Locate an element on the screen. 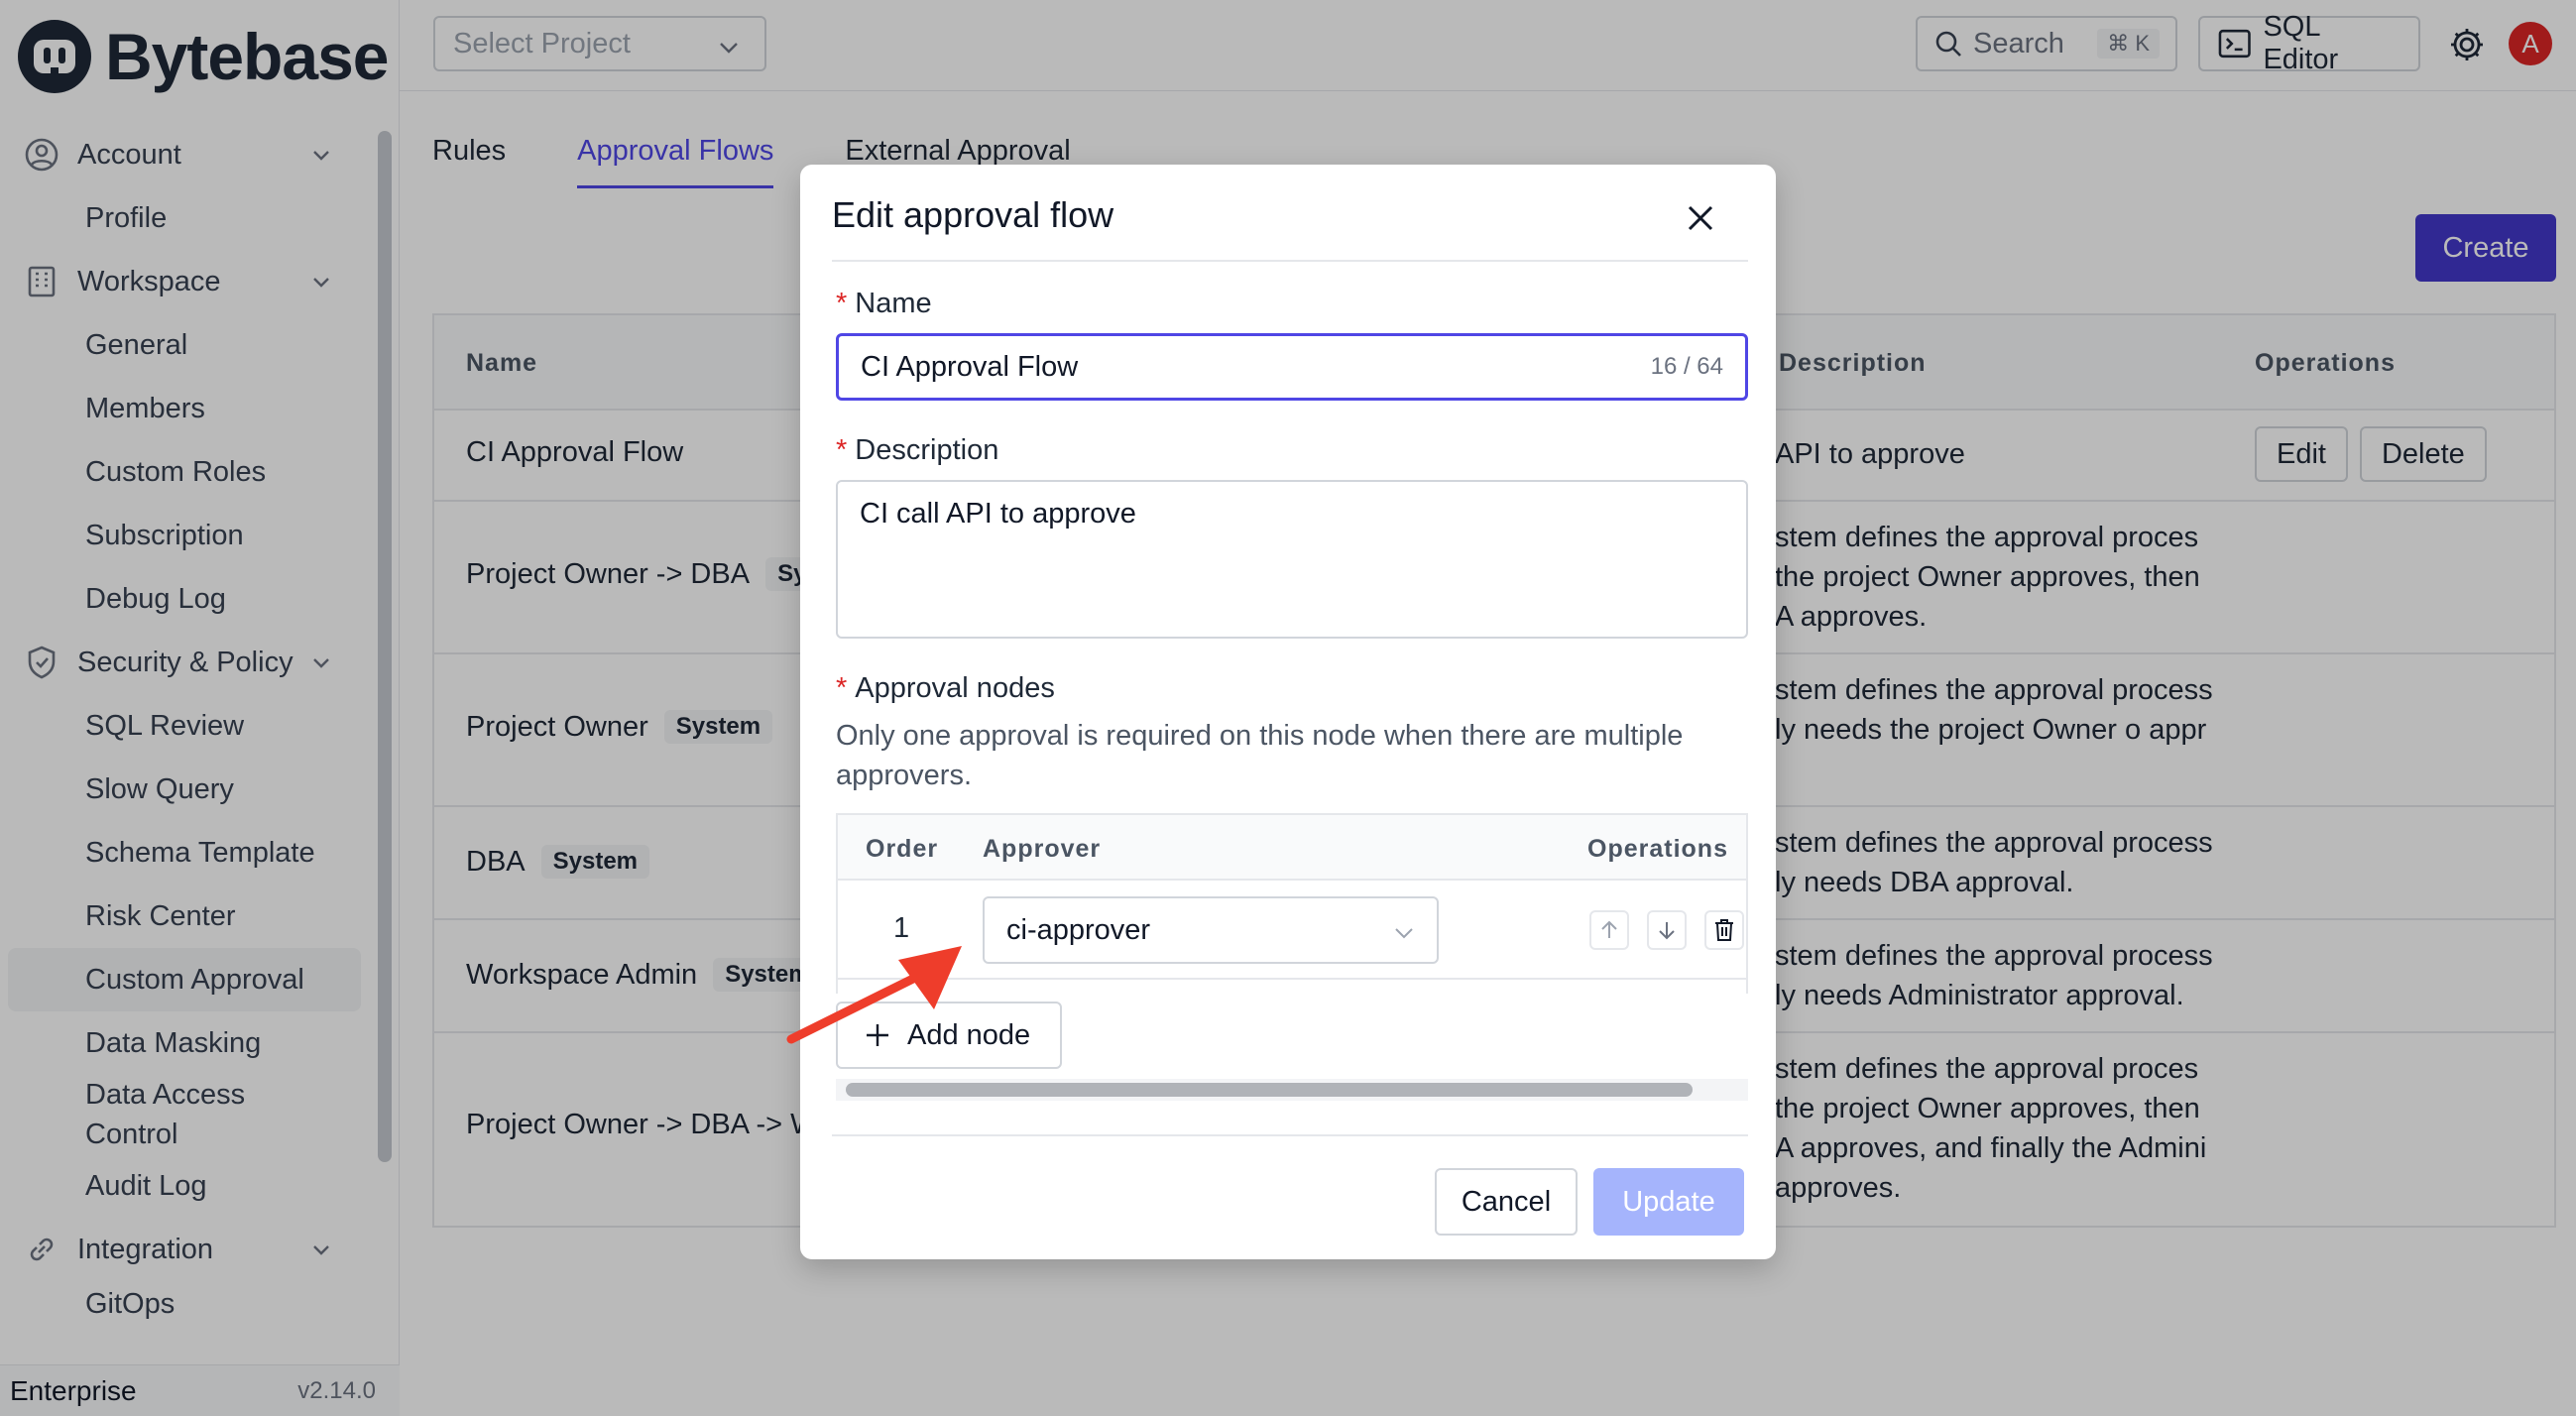  arrow-up-icon is located at coordinates (1609, 929).